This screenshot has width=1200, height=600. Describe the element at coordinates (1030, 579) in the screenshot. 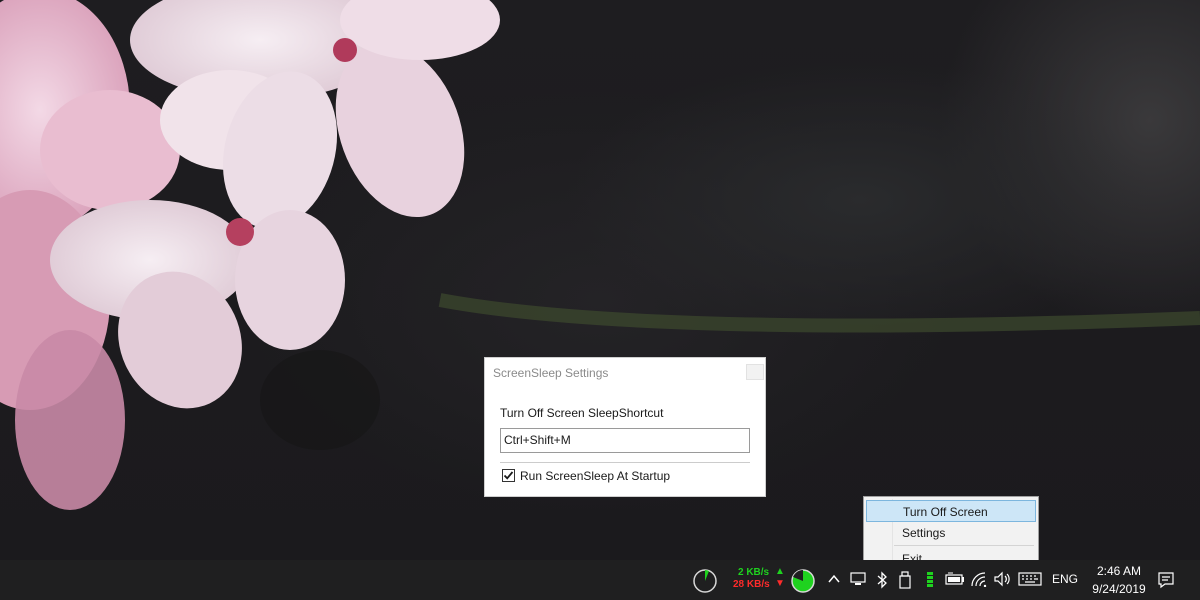

I see `keyboard-icon` at that location.